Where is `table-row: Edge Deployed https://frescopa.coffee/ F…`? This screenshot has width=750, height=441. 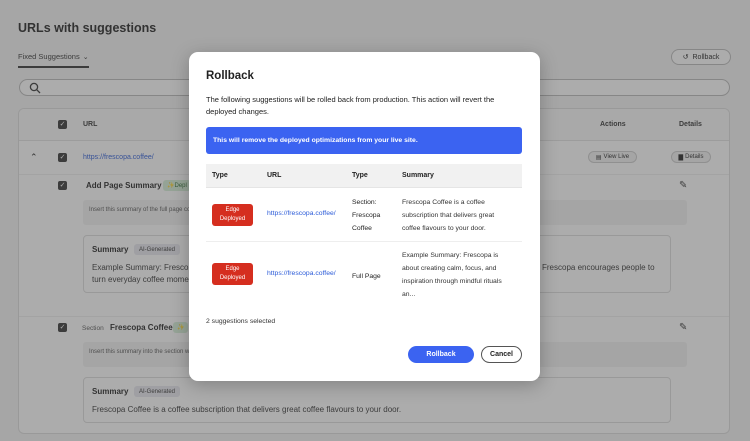
table-row: Edge Deployed https://frescopa.coffee/ F… is located at coordinates (364, 274).